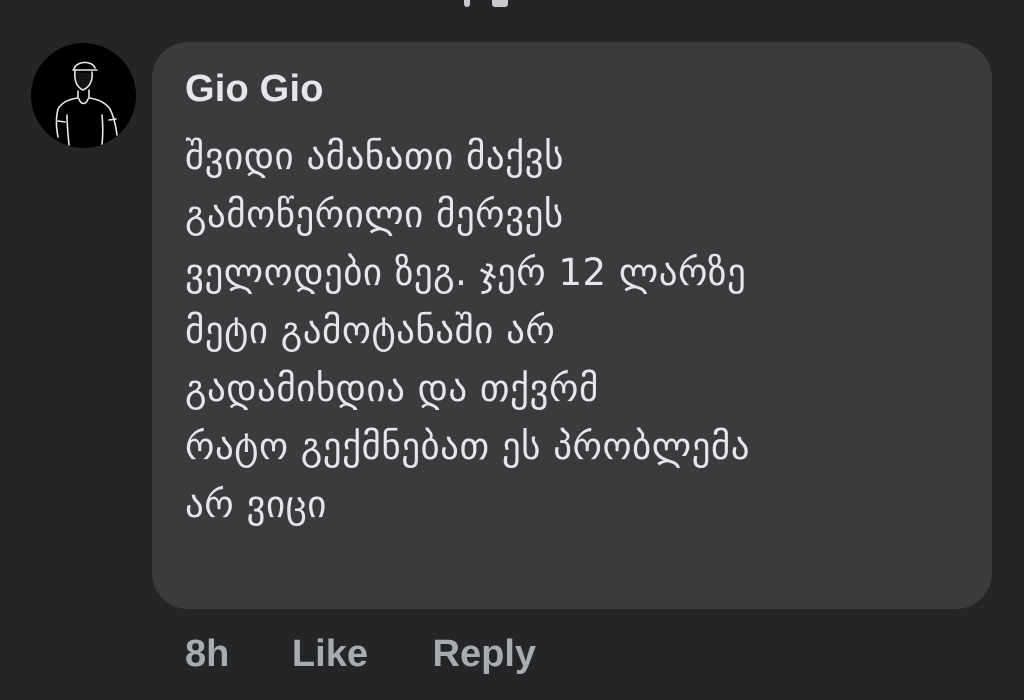 This screenshot has width=1024, height=700. Describe the element at coordinates (370, 330) in the screenshot. I see `comment-line: მეტი გამოტანაში არ` at that location.